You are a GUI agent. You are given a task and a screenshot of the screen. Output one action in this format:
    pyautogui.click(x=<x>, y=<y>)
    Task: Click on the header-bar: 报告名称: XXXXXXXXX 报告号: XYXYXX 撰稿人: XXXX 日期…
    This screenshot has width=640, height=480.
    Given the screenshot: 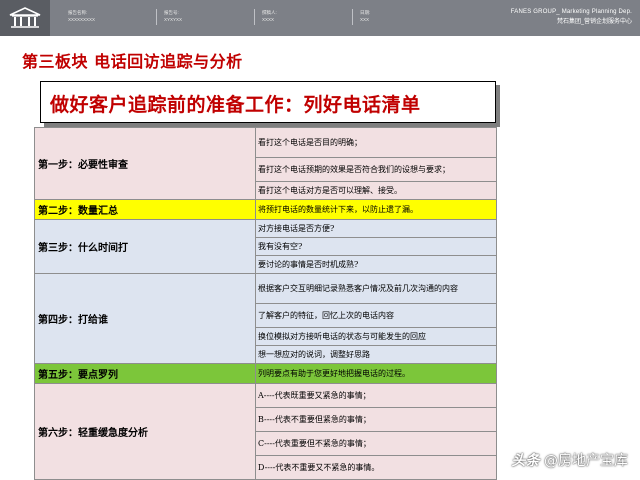 What is the action you would take?
    pyautogui.click(x=320, y=18)
    